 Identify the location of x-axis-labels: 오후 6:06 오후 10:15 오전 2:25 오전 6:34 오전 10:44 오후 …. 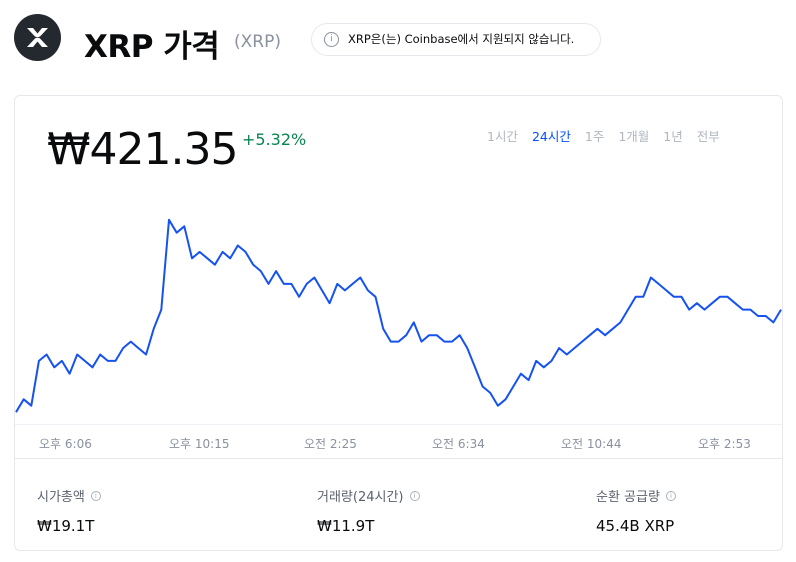
(398, 443).